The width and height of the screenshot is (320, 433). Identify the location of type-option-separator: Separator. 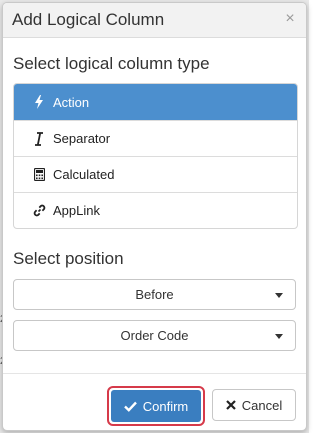
(155, 138).